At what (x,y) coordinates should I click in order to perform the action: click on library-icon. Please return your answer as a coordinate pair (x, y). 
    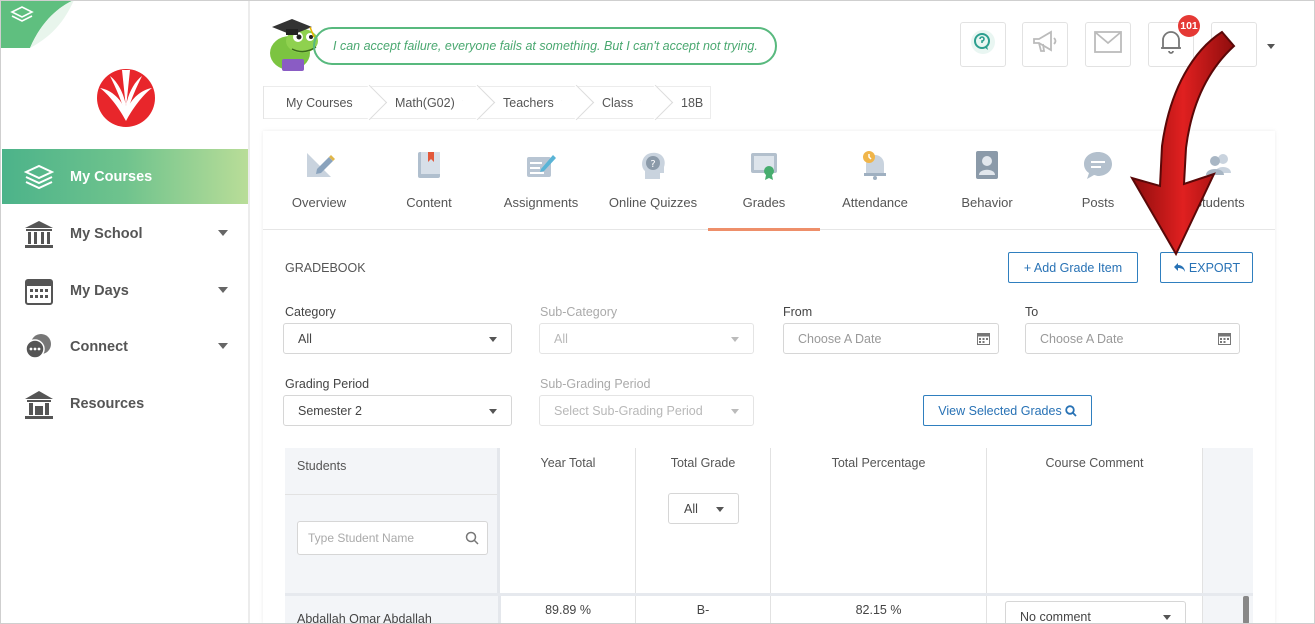
    Looking at the image, I should click on (39, 404).